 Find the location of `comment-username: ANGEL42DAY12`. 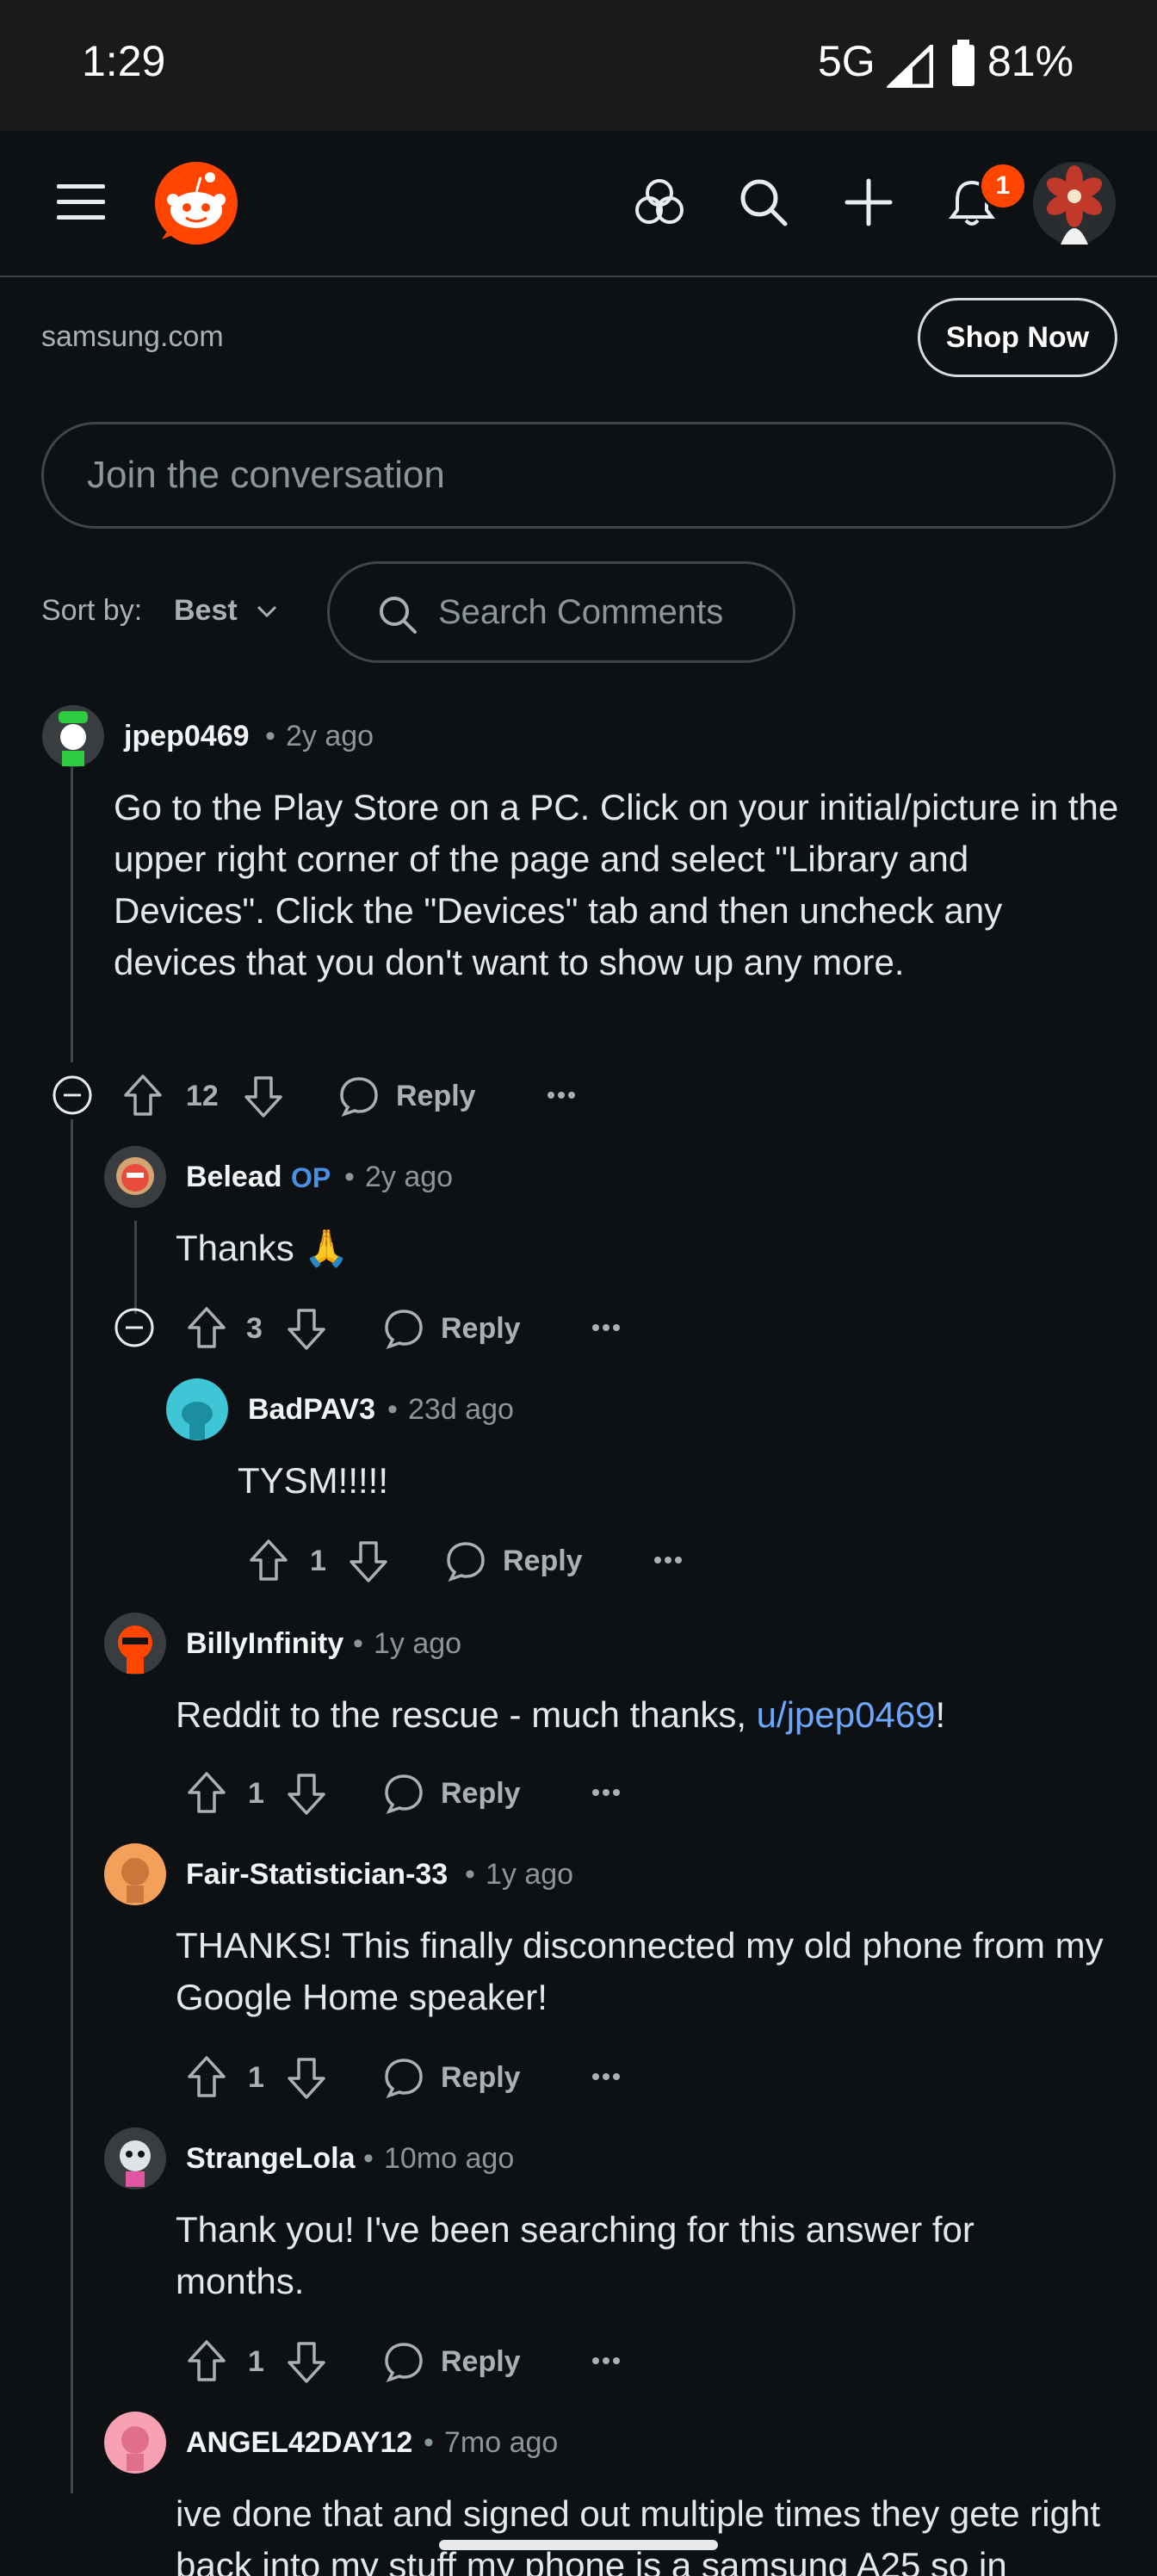

comment-username: ANGEL42DAY12 is located at coordinates (299, 2443).